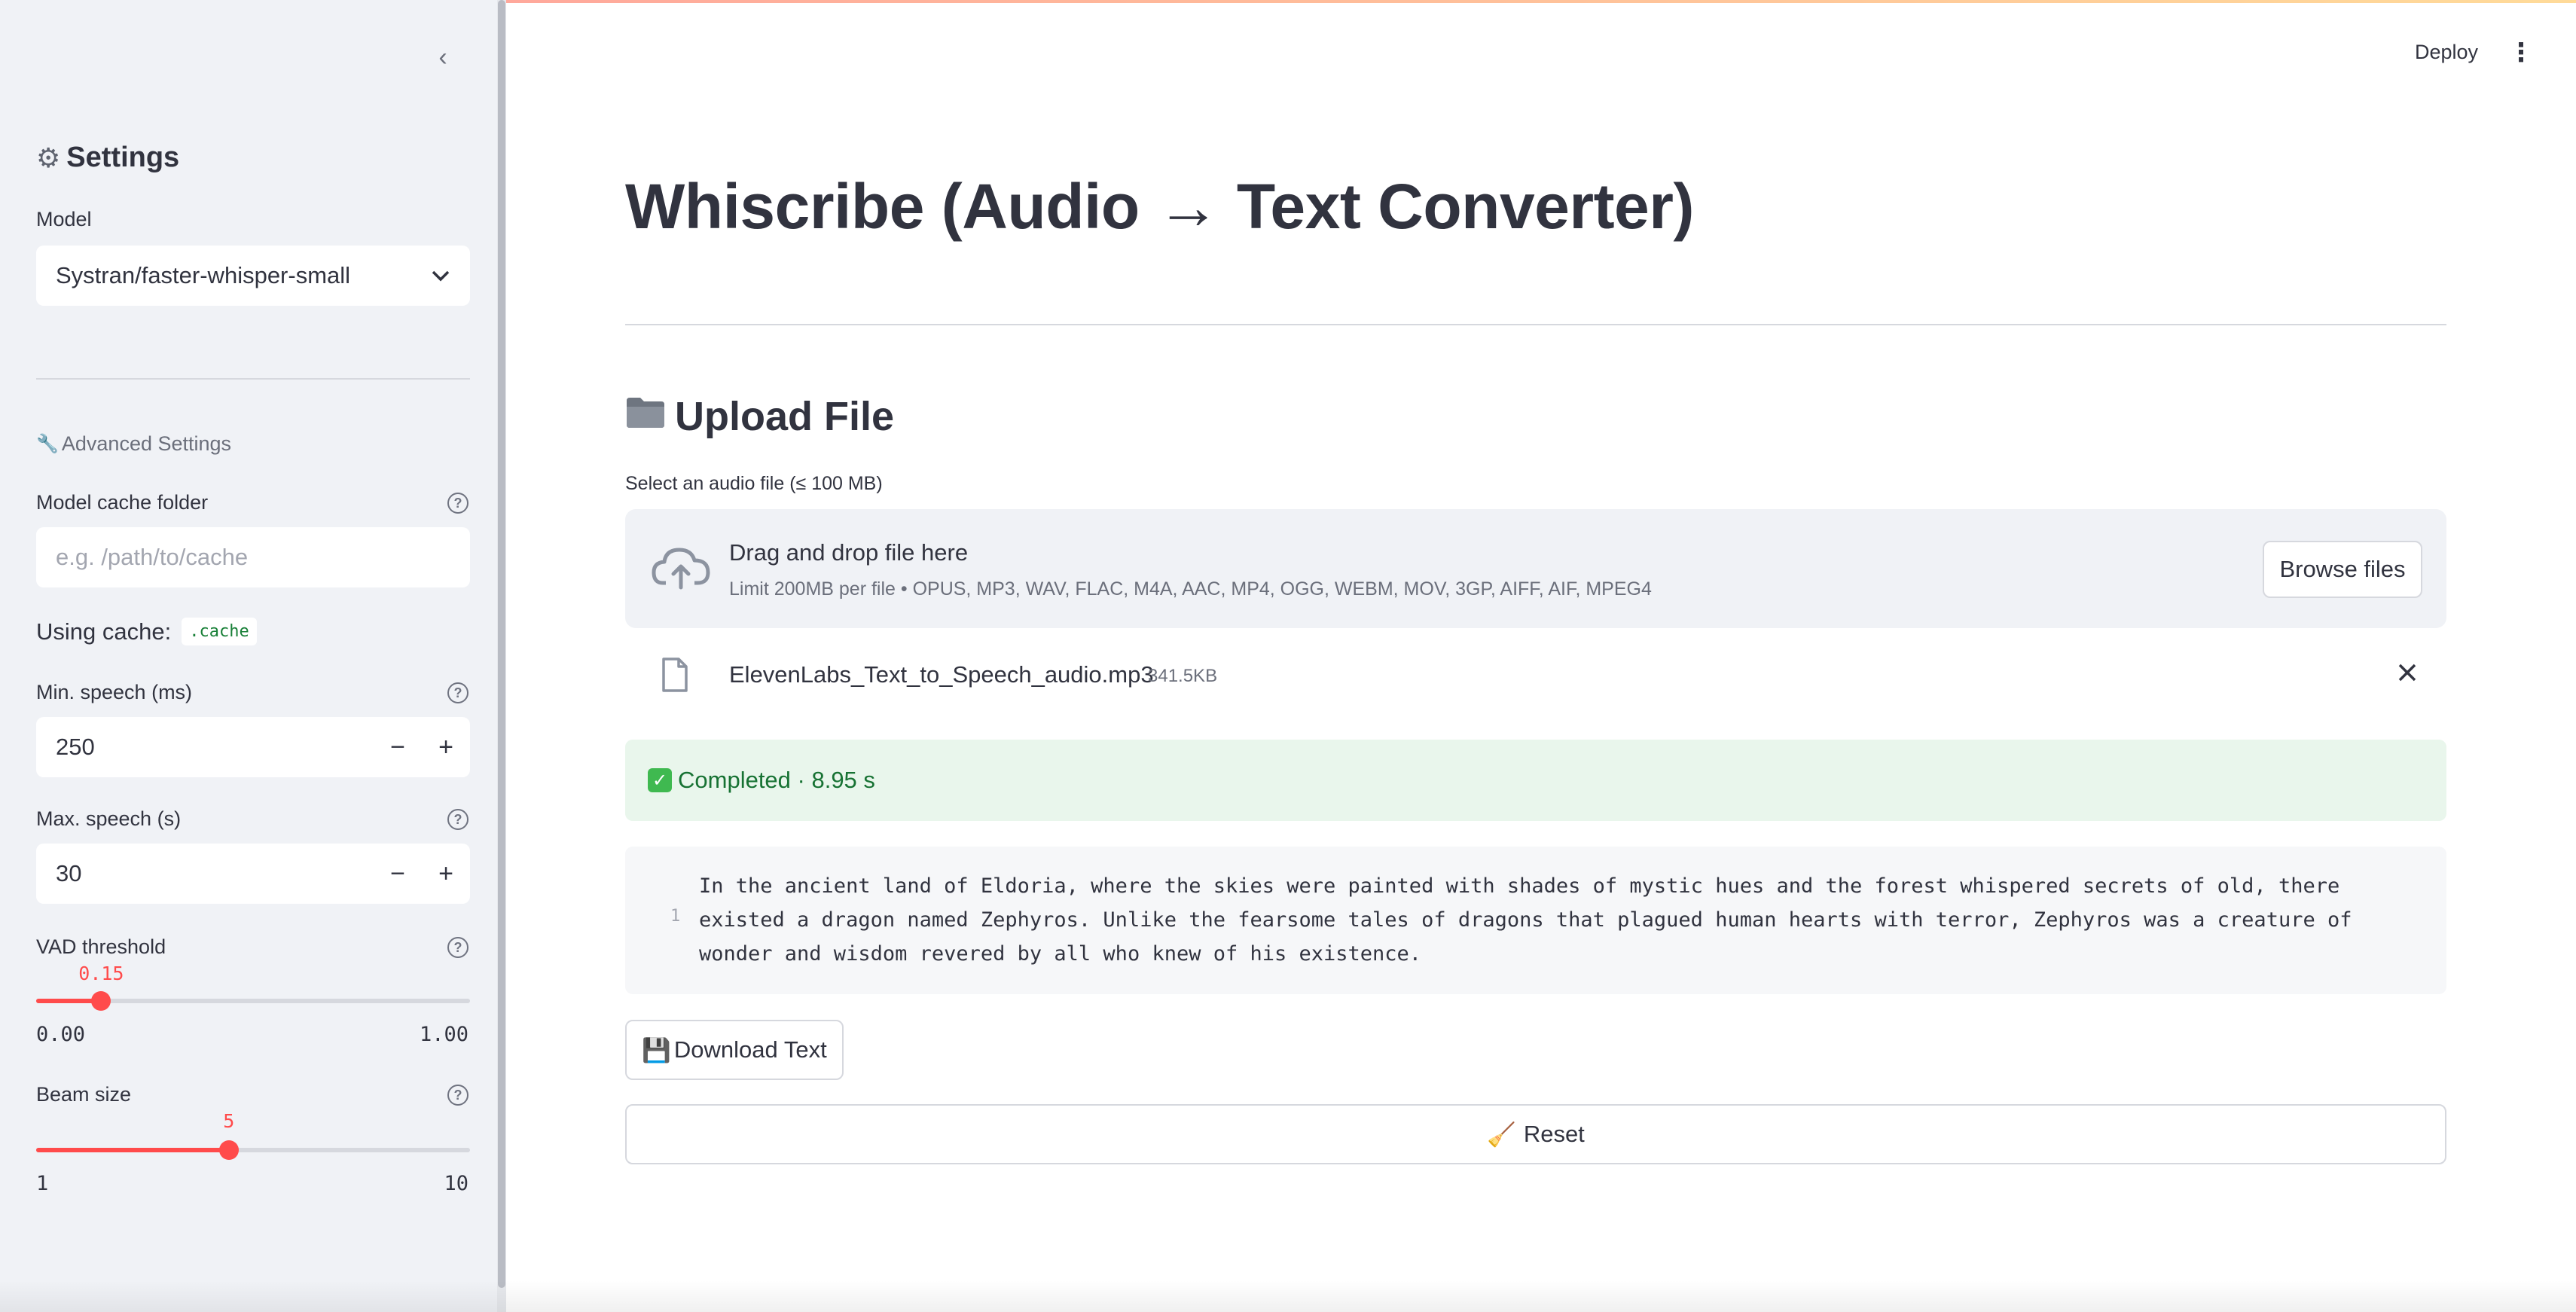 The height and width of the screenshot is (1312, 2576). What do you see at coordinates (941, 674) in the screenshot?
I see `file-name: ElevenLabs_Text_to_Speech_audio.mp3` at bounding box center [941, 674].